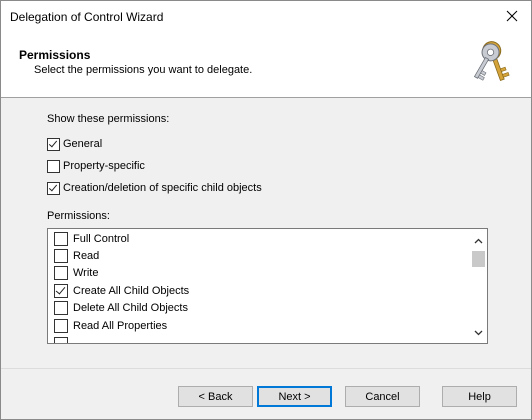  What do you see at coordinates (130, 307) in the screenshot?
I see `list-item-label: Delete All Child Objects` at bounding box center [130, 307].